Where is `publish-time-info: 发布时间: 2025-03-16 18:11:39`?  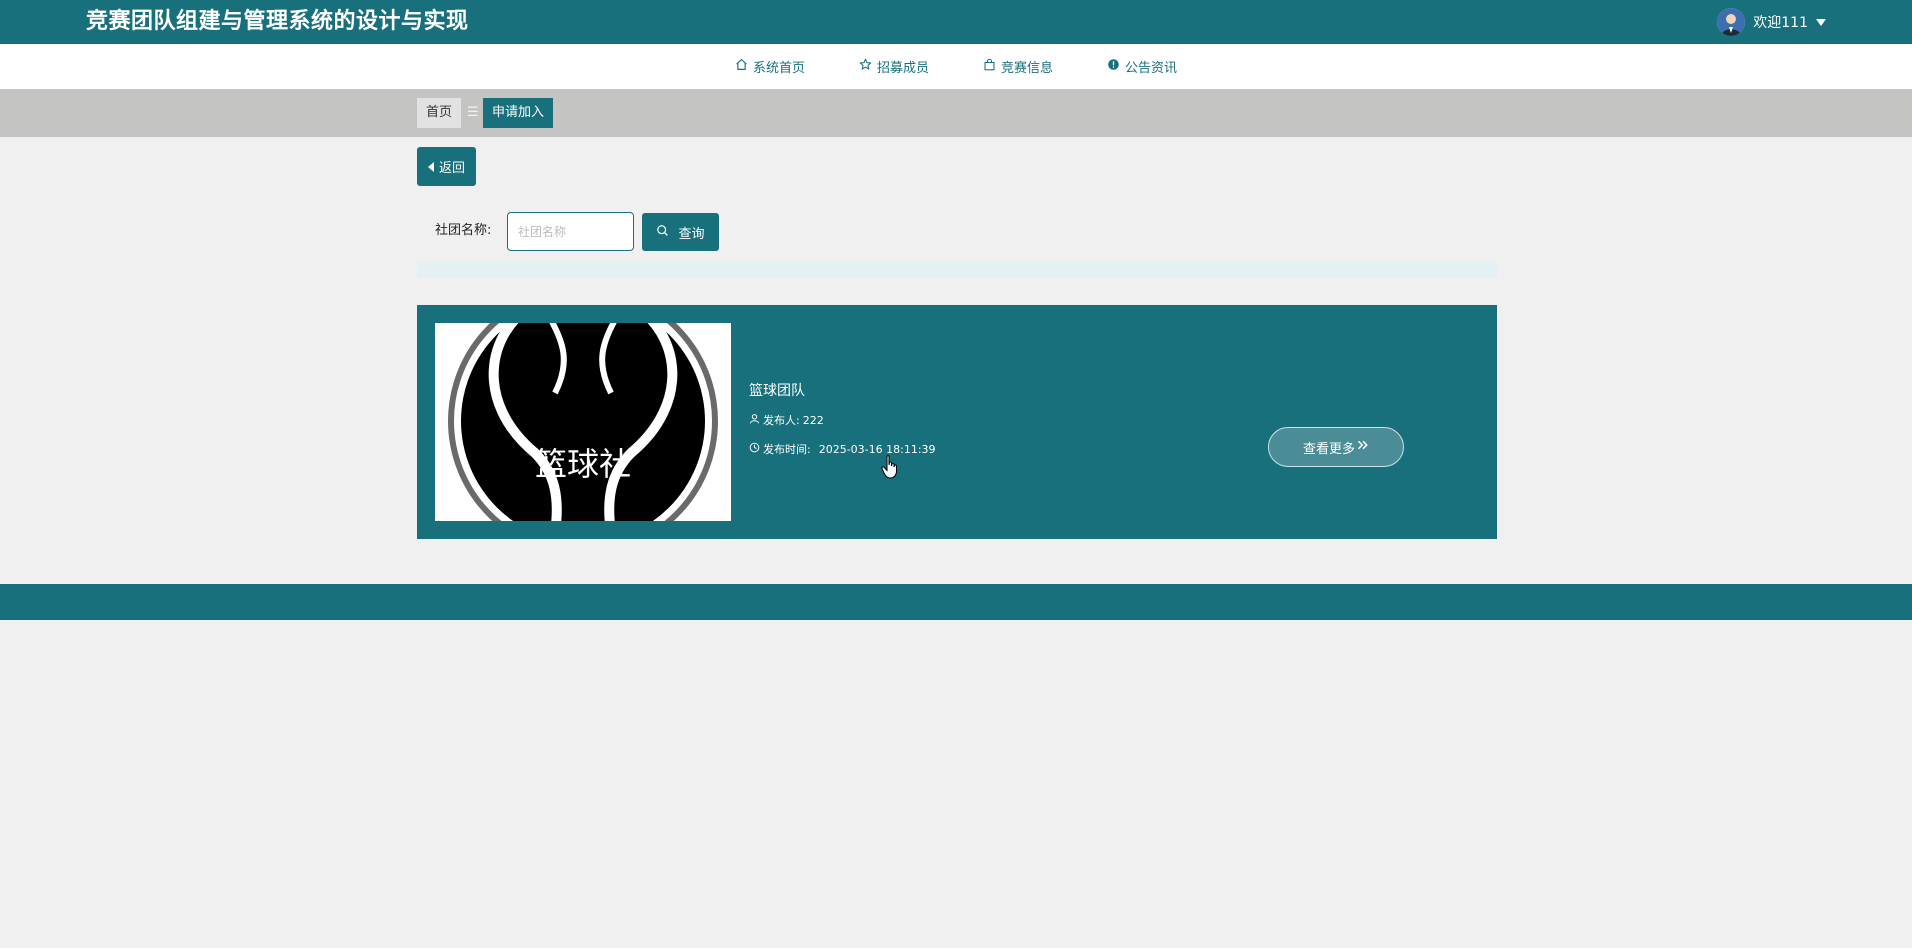
publish-time-info: 发布时间: 2025-03-16 18:11:39 is located at coordinates (842, 449).